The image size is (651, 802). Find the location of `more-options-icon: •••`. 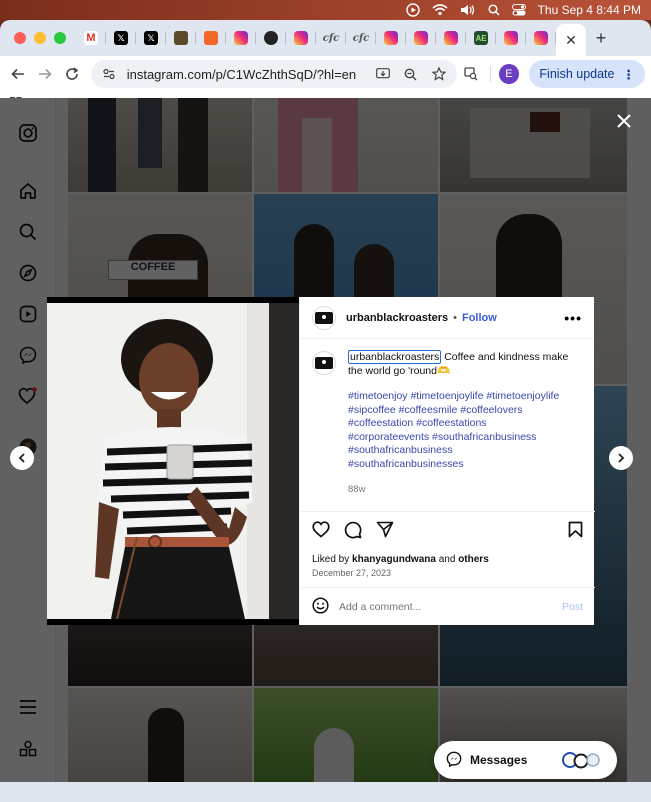

more-options-icon: ••• is located at coordinates (573, 318).